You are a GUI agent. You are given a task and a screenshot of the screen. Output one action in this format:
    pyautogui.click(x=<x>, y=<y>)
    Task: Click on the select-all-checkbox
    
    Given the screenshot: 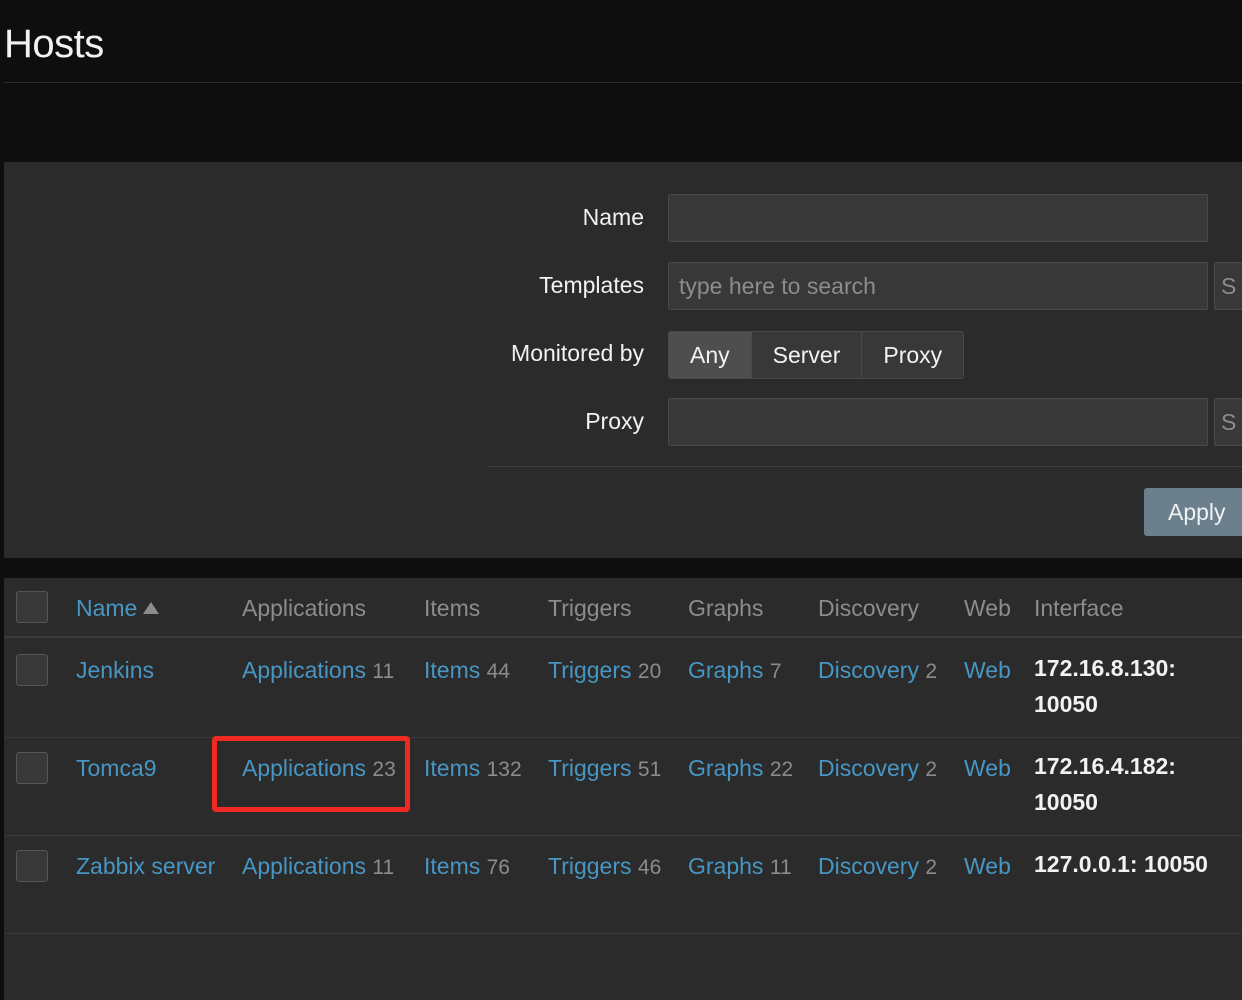 What is the action you would take?
    pyautogui.click(x=32, y=607)
    